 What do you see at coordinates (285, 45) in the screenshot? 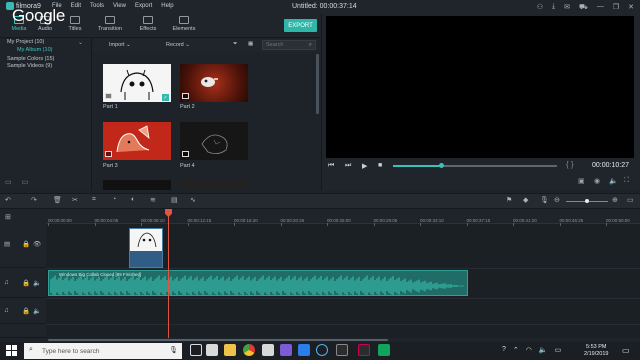
I see `search-input` at bounding box center [285, 45].